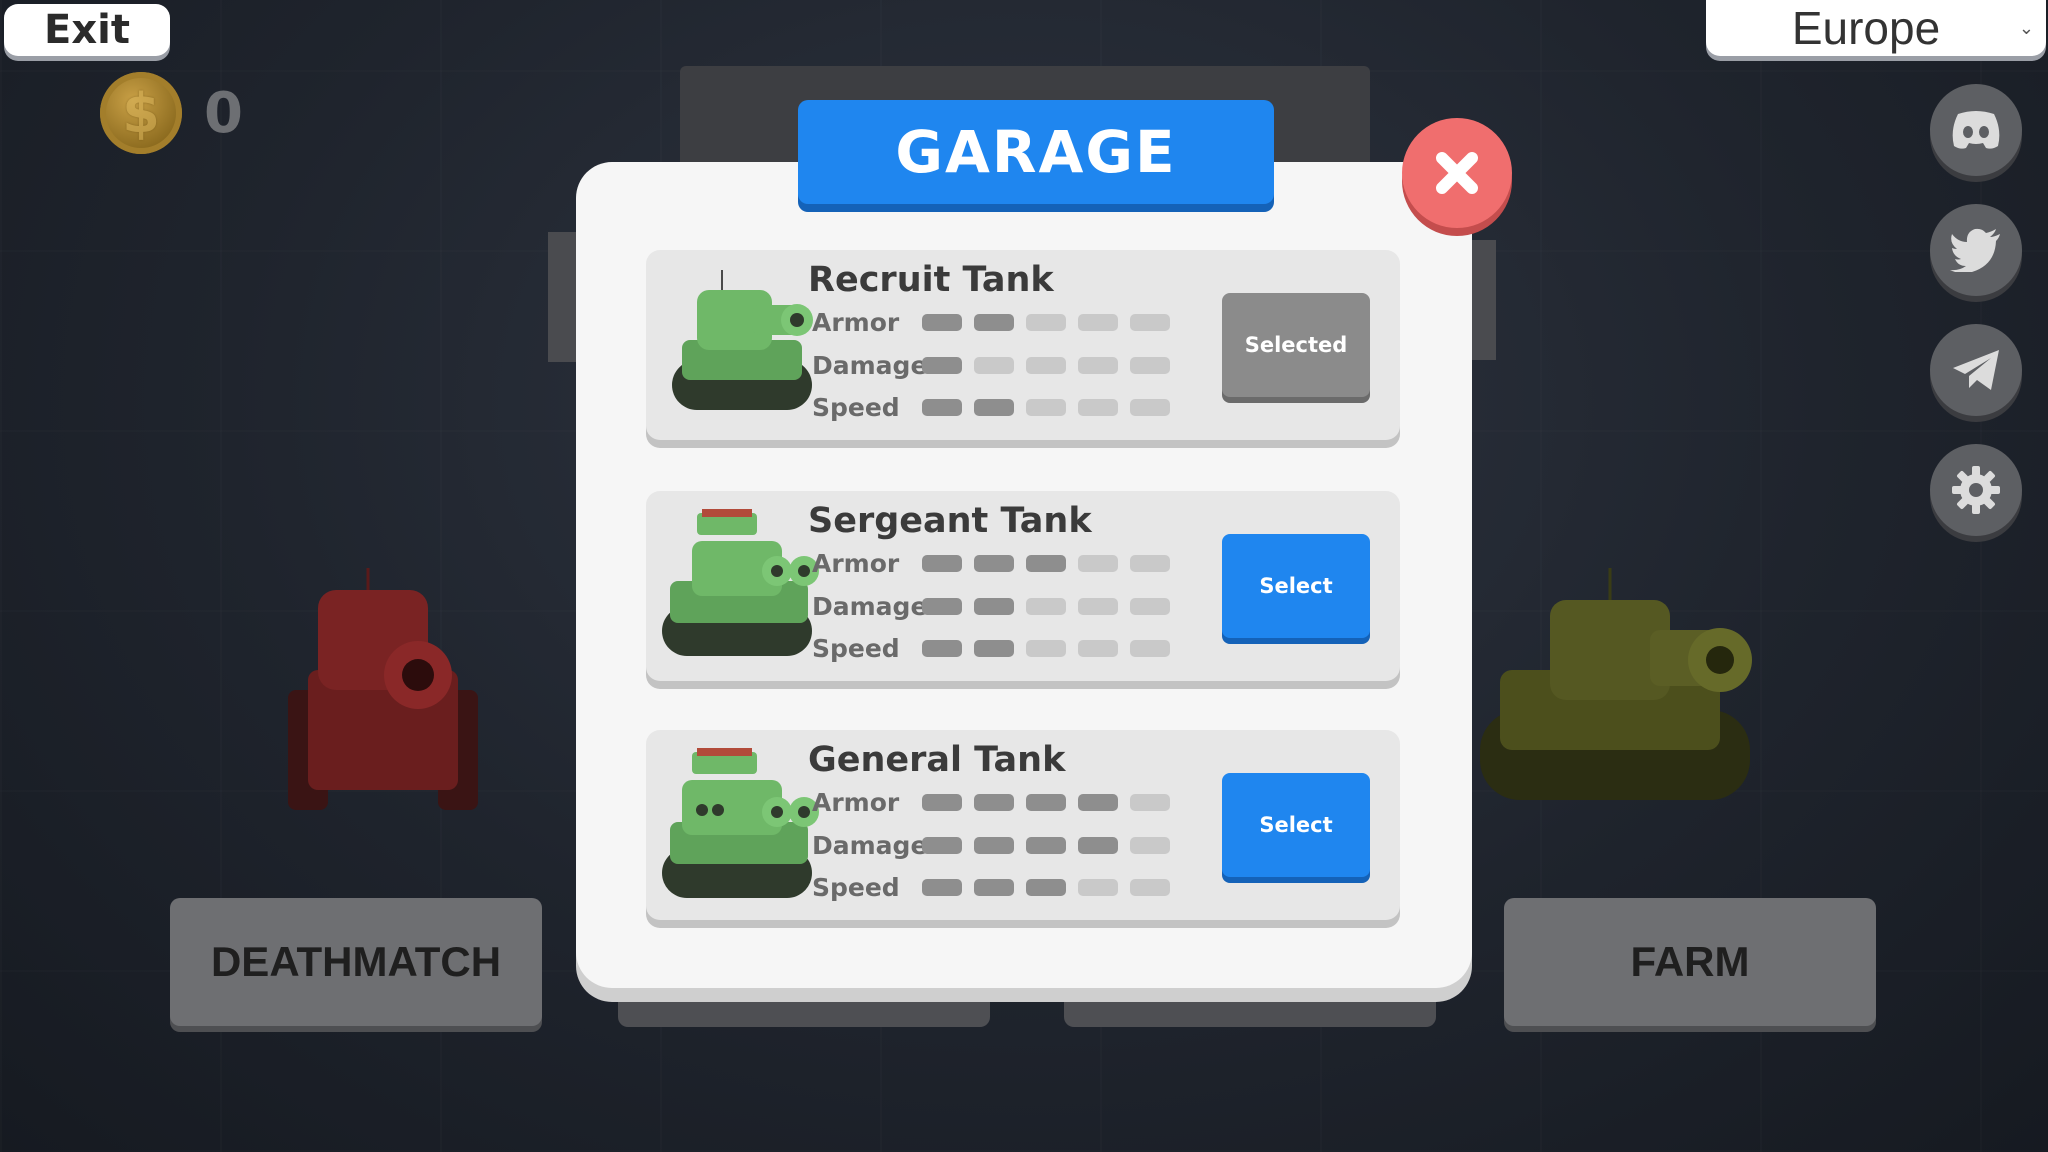 The width and height of the screenshot is (2048, 1152). I want to click on region-select: Europe ⌄, so click(1876, 28).